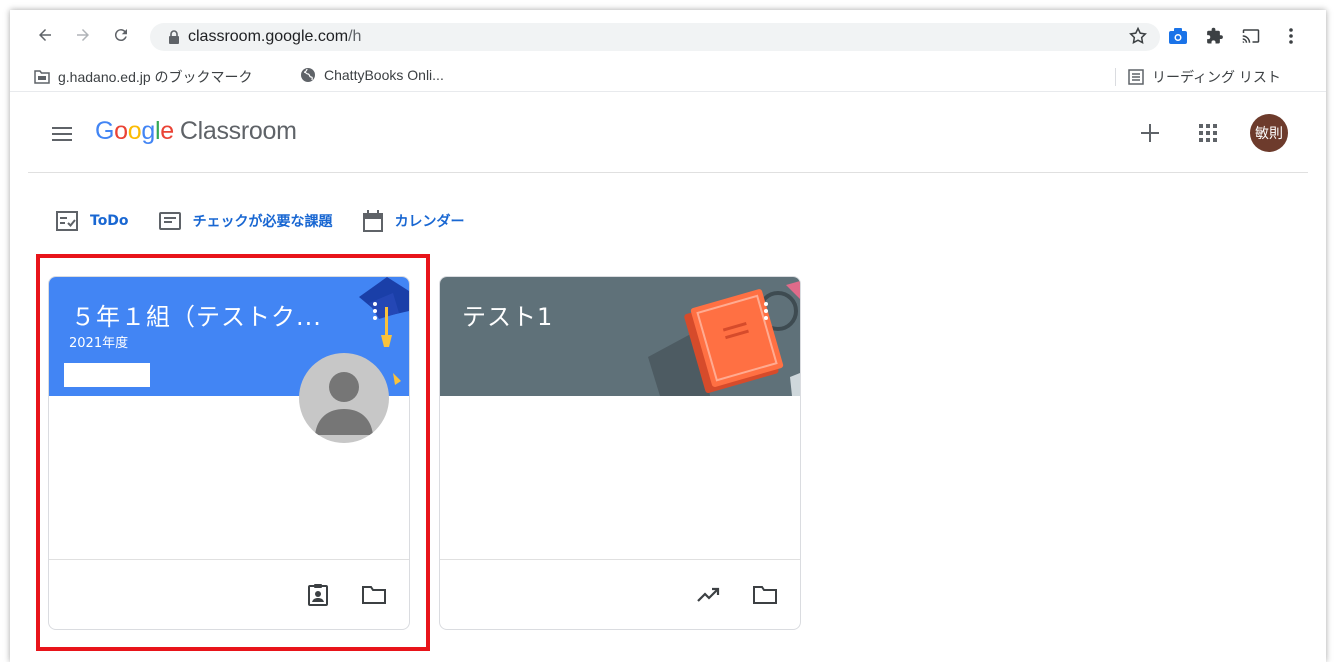 This screenshot has width=1336, height=662. What do you see at coordinates (92, 221) in the screenshot?
I see `todo-link: ToDo` at bounding box center [92, 221].